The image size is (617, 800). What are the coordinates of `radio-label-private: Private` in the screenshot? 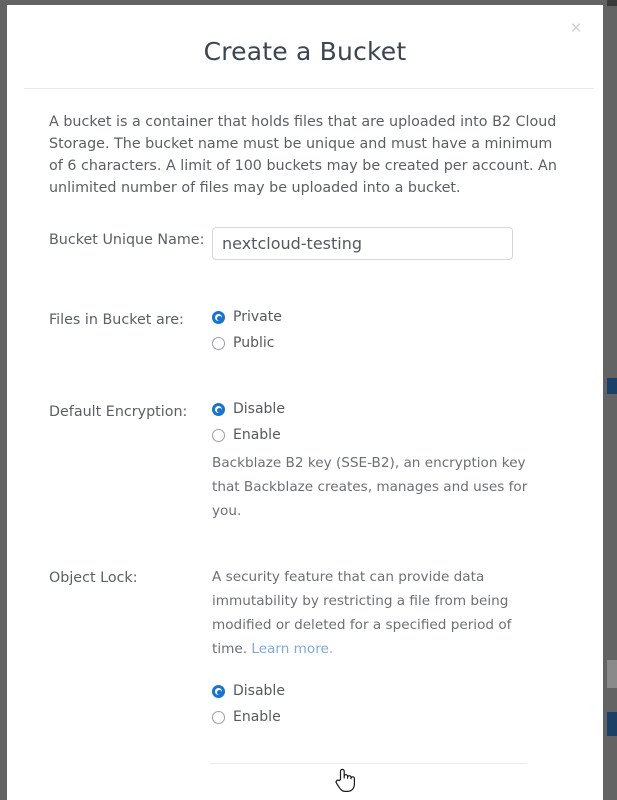 It's located at (257, 317).